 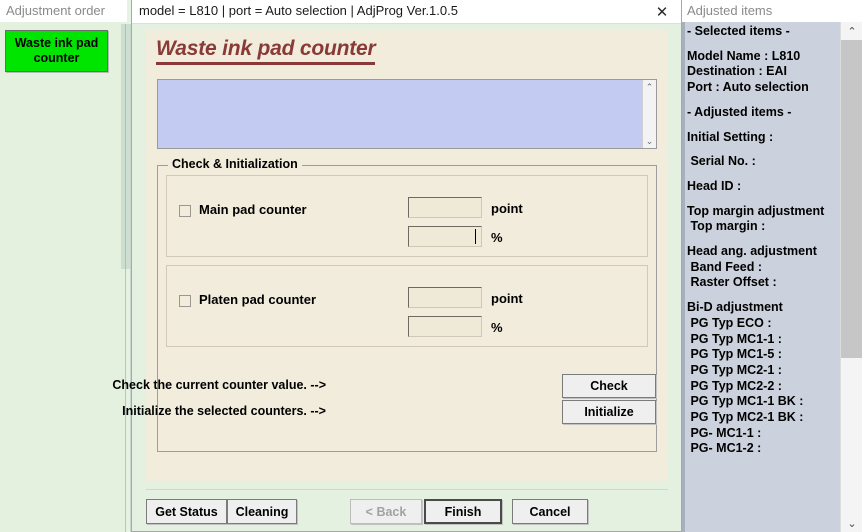 What do you see at coordinates (752, 251) in the screenshot?
I see `list-item: Head ang. adjustment` at bounding box center [752, 251].